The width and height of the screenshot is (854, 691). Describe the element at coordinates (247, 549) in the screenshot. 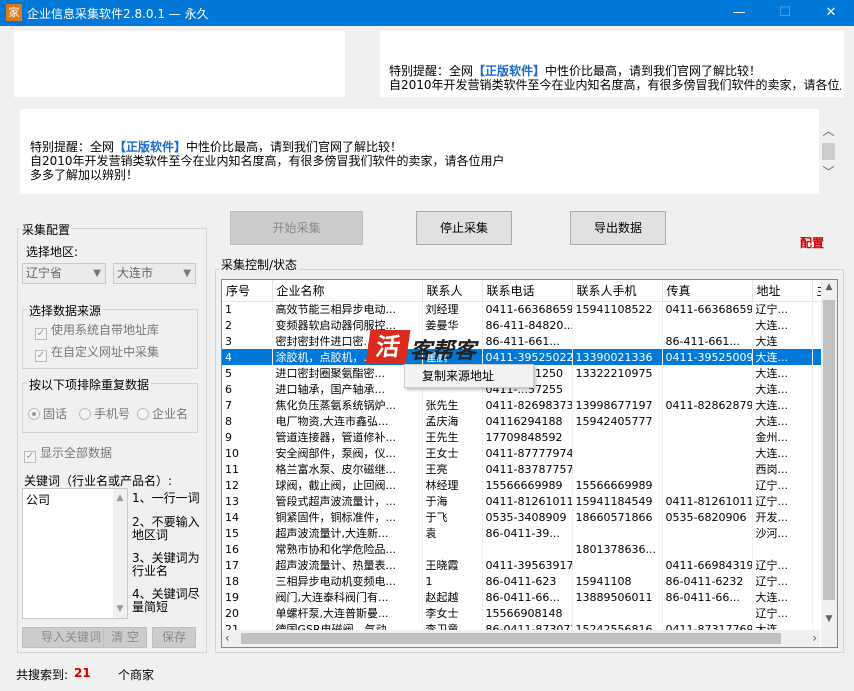

I see `table-cell: 16` at that location.